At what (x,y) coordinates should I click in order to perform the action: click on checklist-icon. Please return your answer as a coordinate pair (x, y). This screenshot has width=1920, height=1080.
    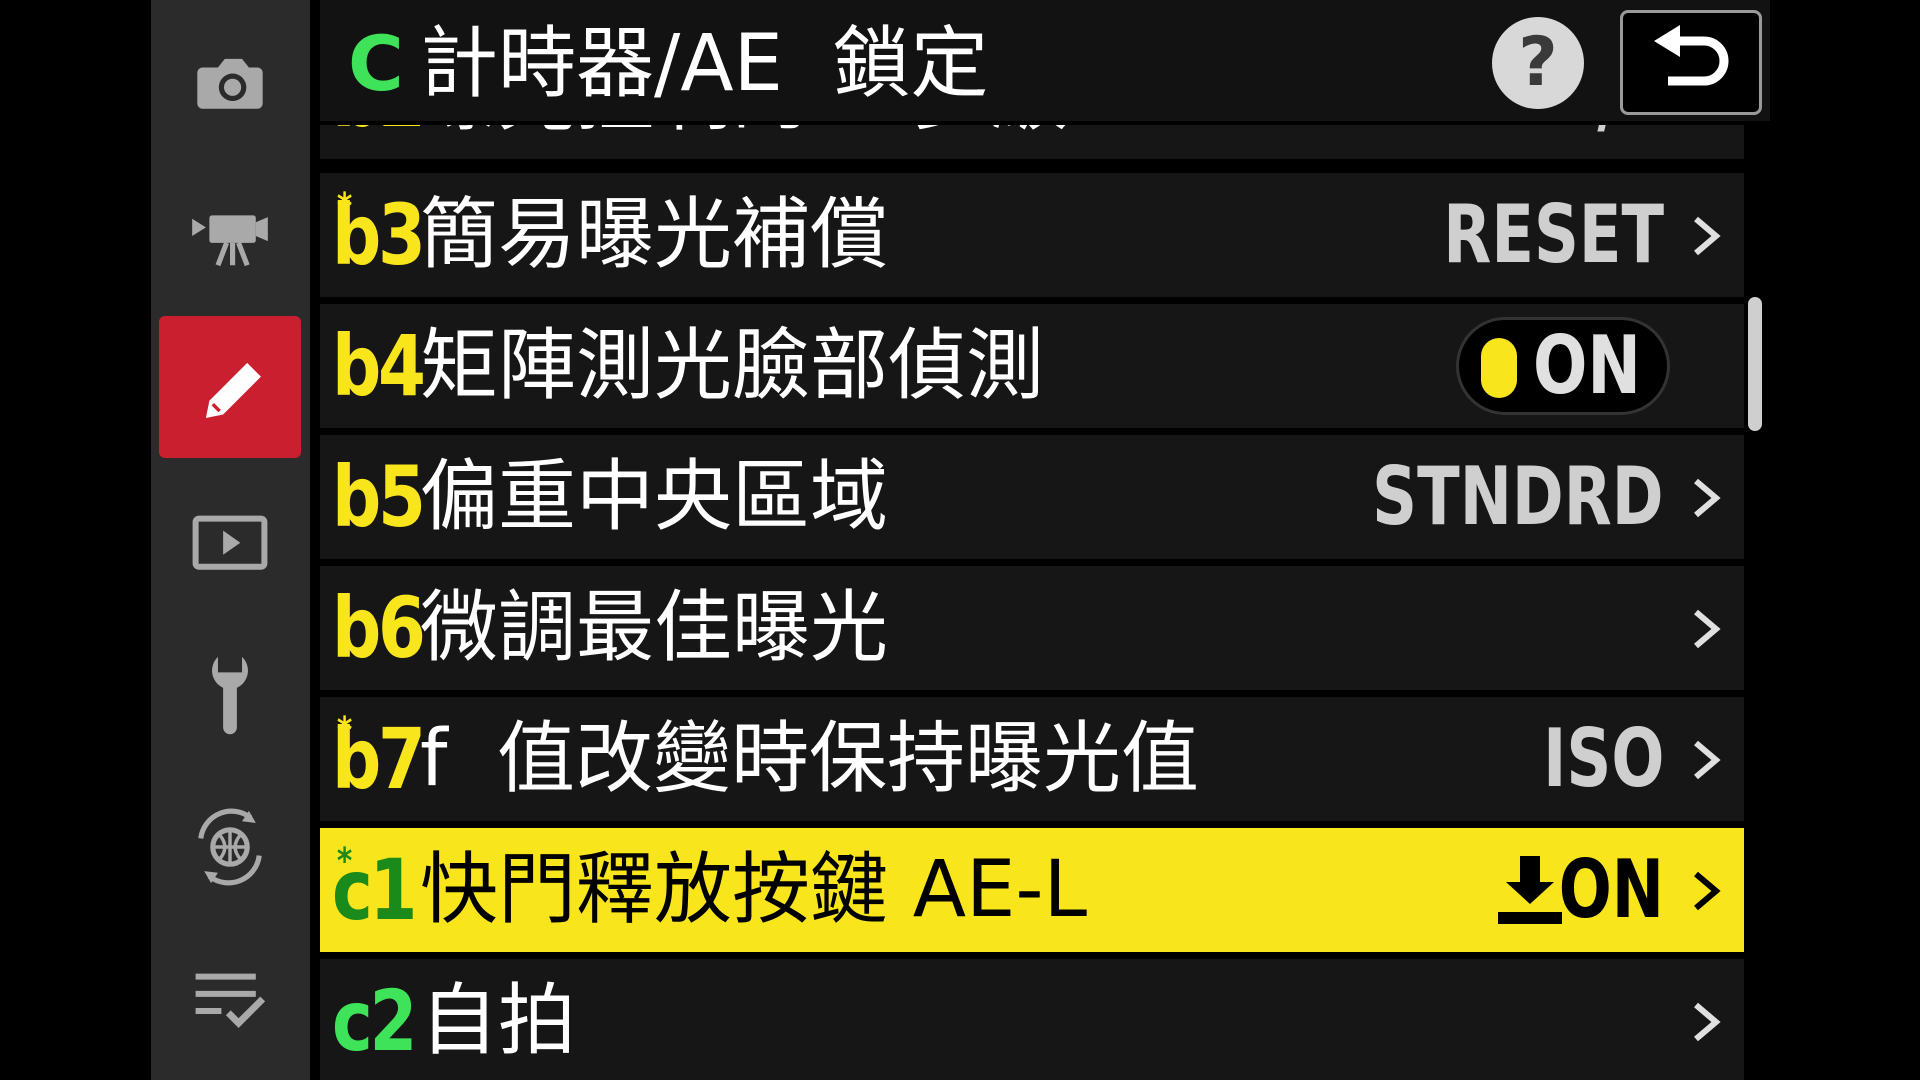
    Looking at the image, I should click on (230, 1000).